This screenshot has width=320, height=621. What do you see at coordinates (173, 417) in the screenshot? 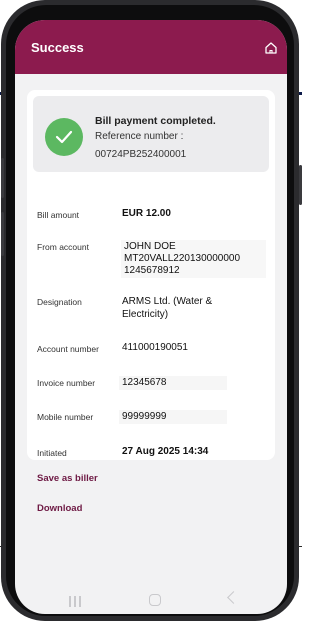
I see `mobile-number-value: 99999999` at bounding box center [173, 417].